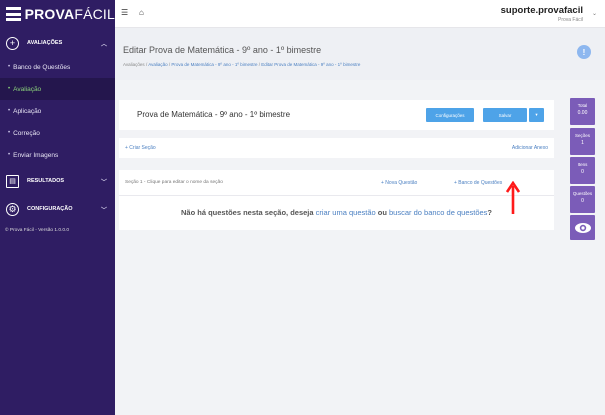 The image size is (605, 415). Describe the element at coordinates (37, 230) in the screenshot. I see `version-text: © Prova Fácil - Versão 1.0.0.0` at that location.